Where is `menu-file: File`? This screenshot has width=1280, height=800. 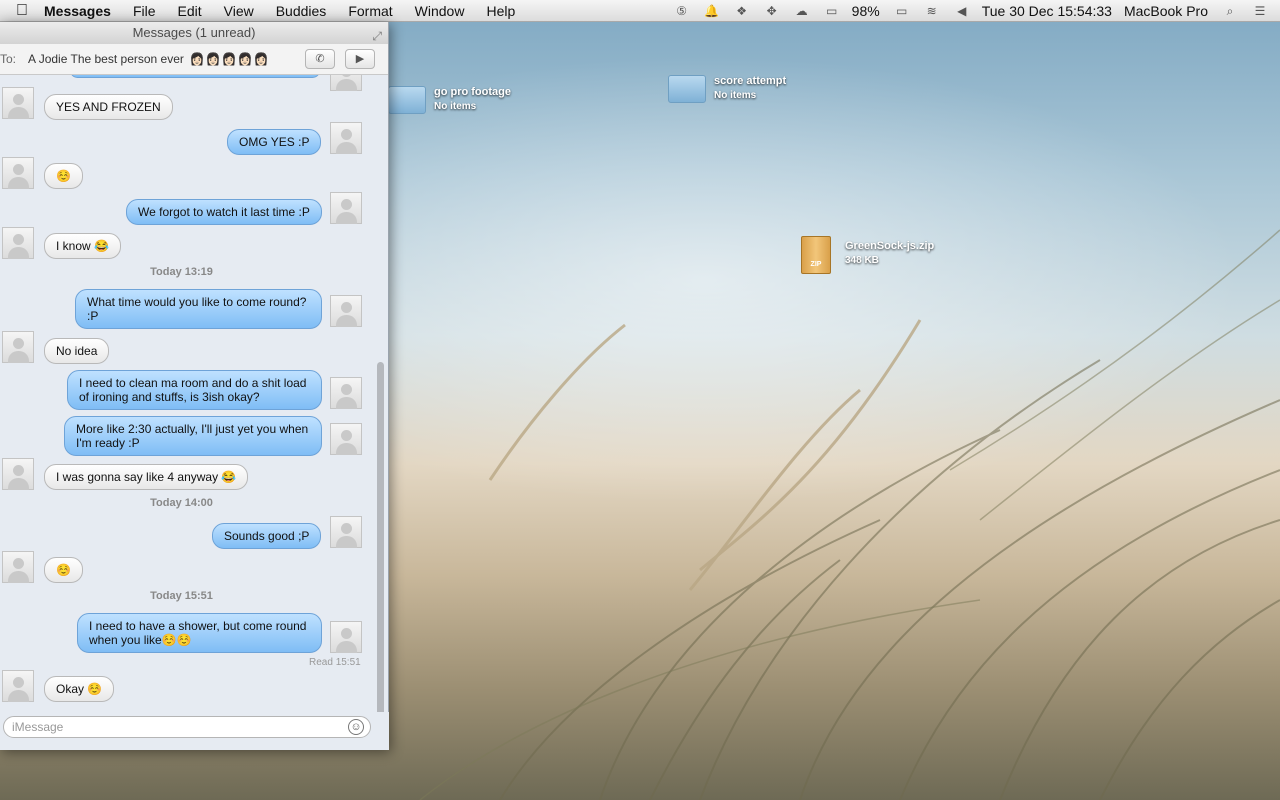 menu-file: File is located at coordinates (144, 11).